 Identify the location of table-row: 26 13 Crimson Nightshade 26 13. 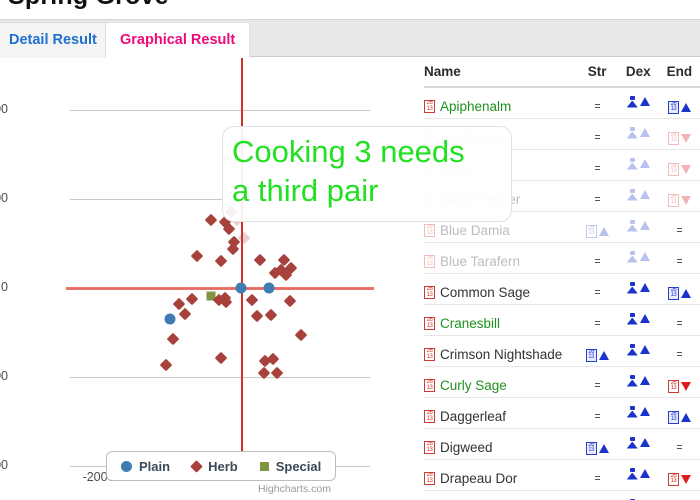
(562, 351).